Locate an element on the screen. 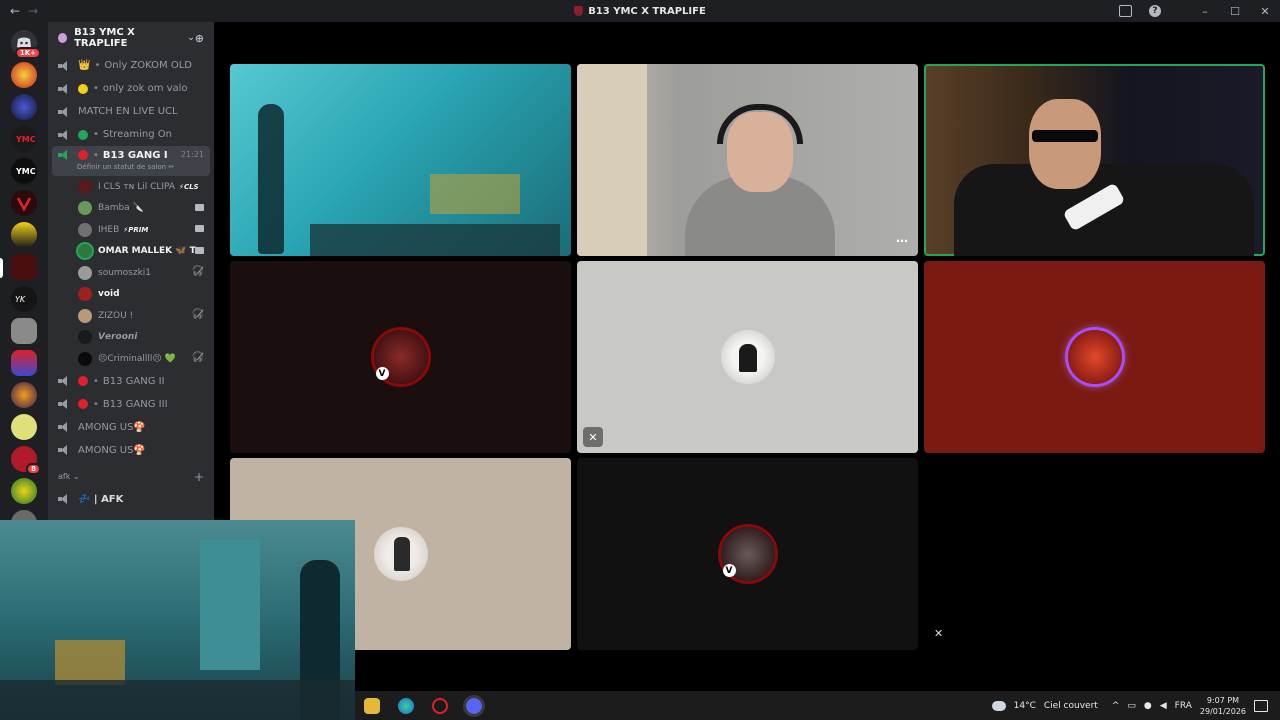  voice-channel: • B13 GANG III is located at coordinates (131, 404).